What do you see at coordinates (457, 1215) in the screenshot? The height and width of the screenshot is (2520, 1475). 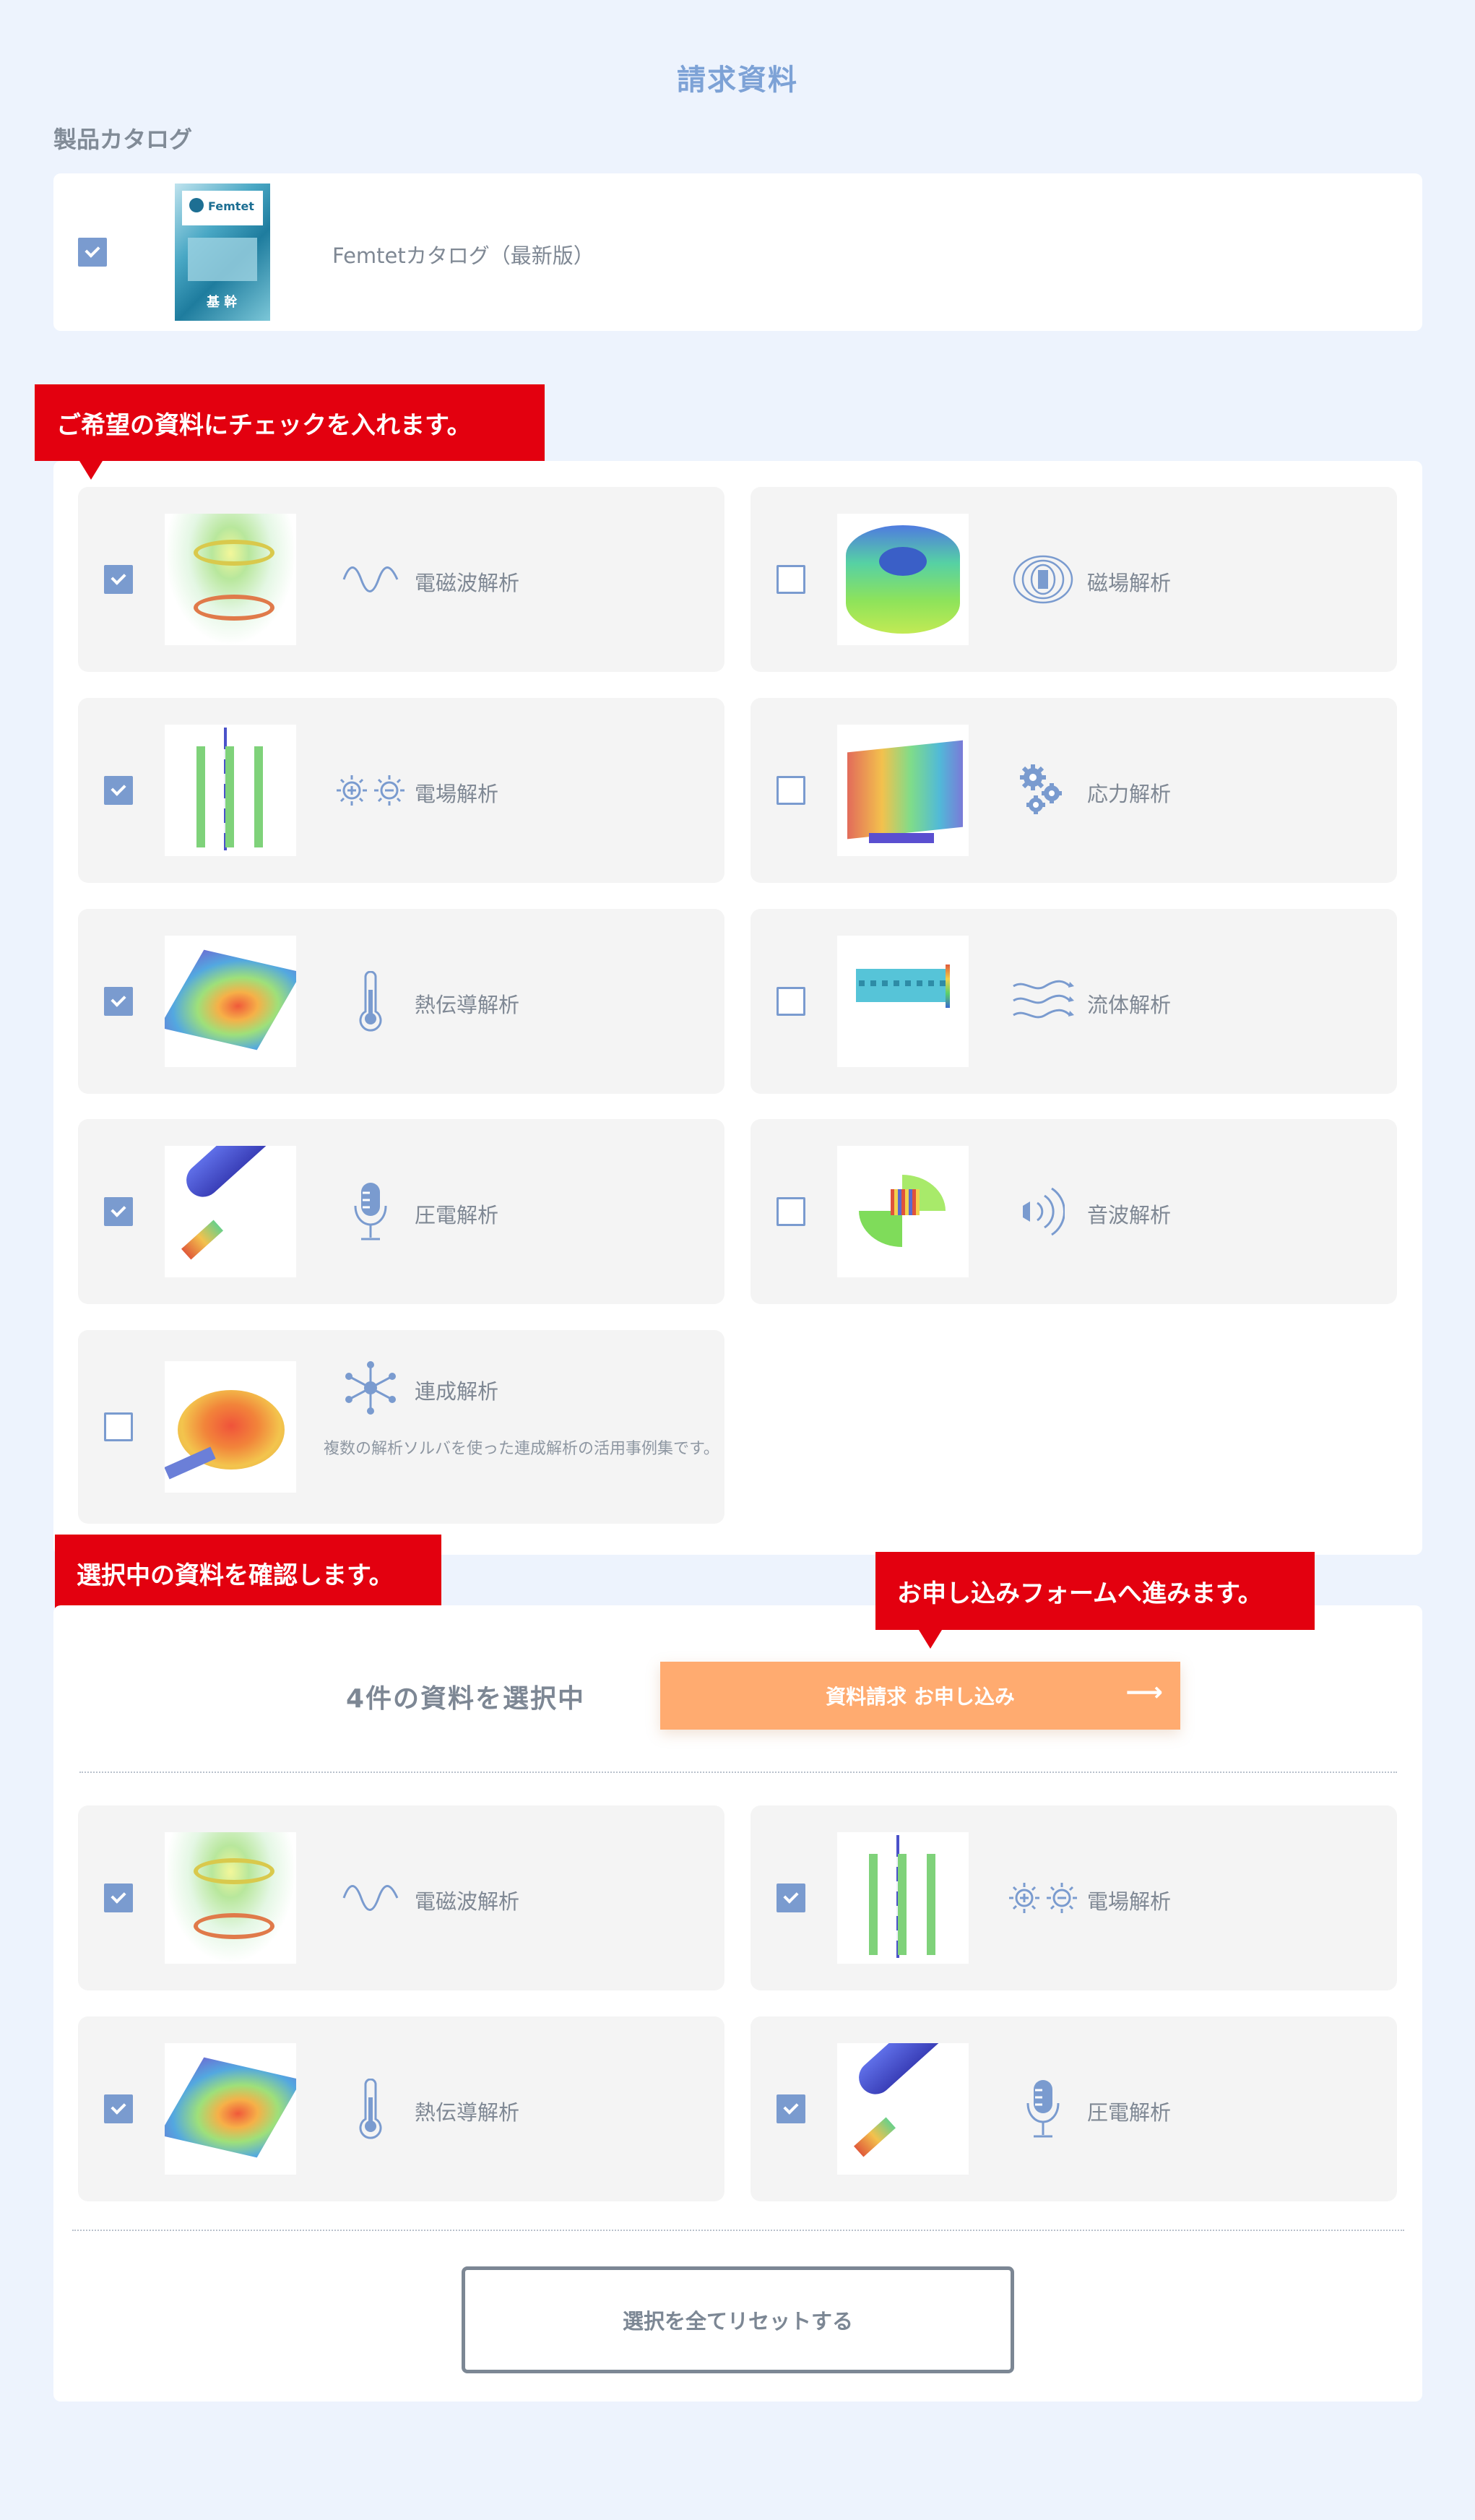 I see `material-7-label: 圧電解析` at bounding box center [457, 1215].